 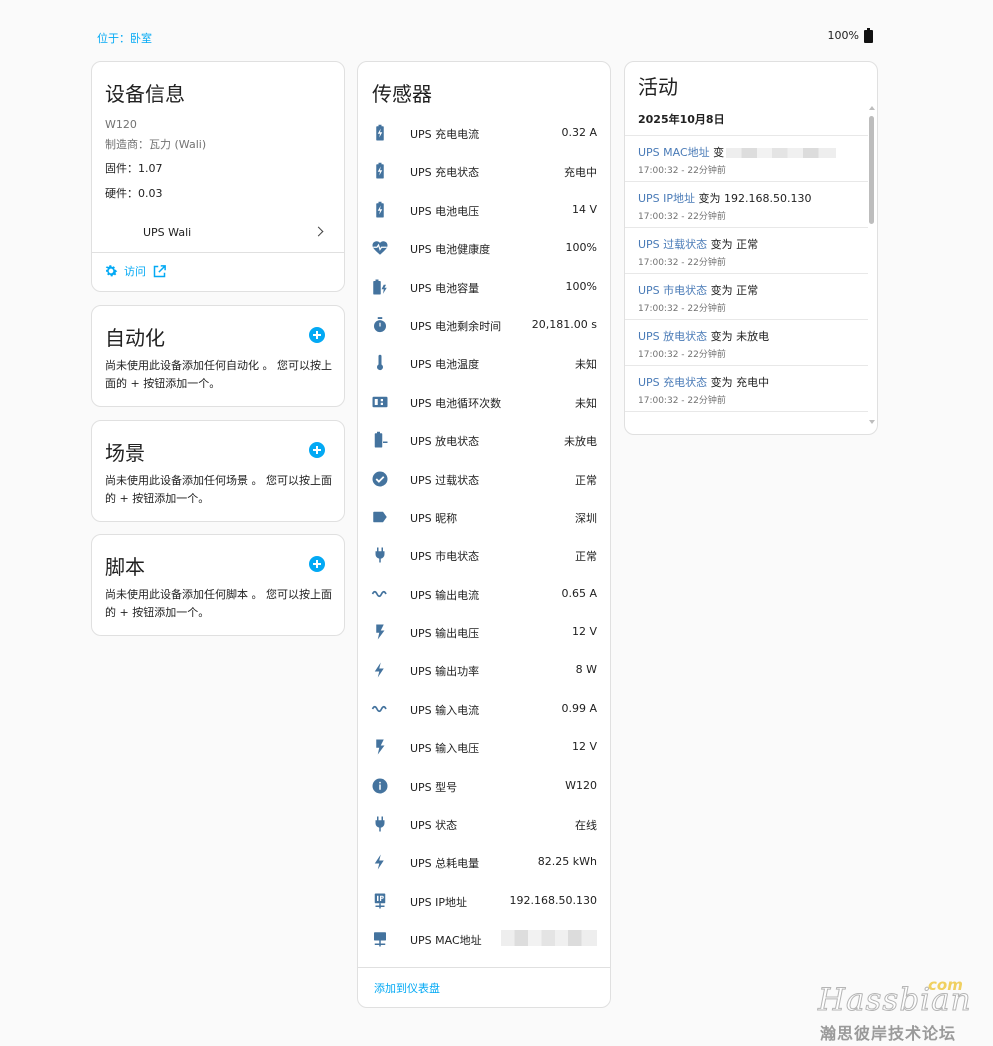 What do you see at coordinates (317, 564) in the screenshot?
I see `add-script-button` at bounding box center [317, 564].